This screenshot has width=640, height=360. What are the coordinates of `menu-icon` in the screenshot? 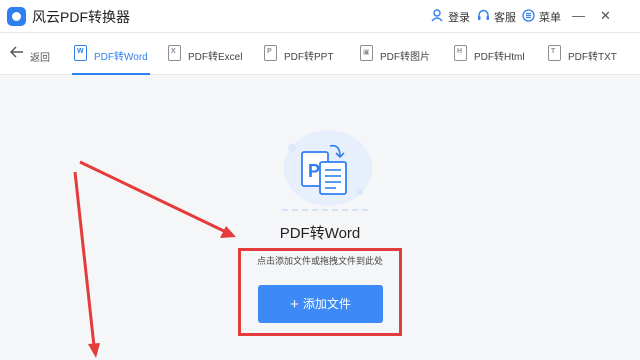 It's located at (528, 15).